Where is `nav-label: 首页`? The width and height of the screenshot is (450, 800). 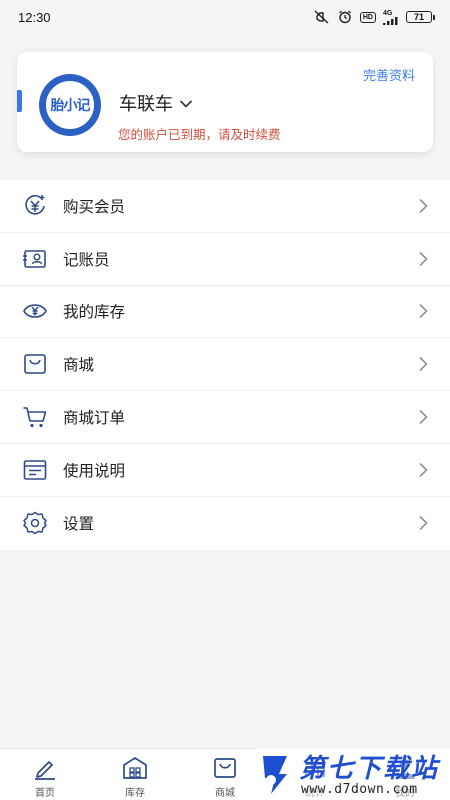 nav-label: 首页 is located at coordinates (45, 793).